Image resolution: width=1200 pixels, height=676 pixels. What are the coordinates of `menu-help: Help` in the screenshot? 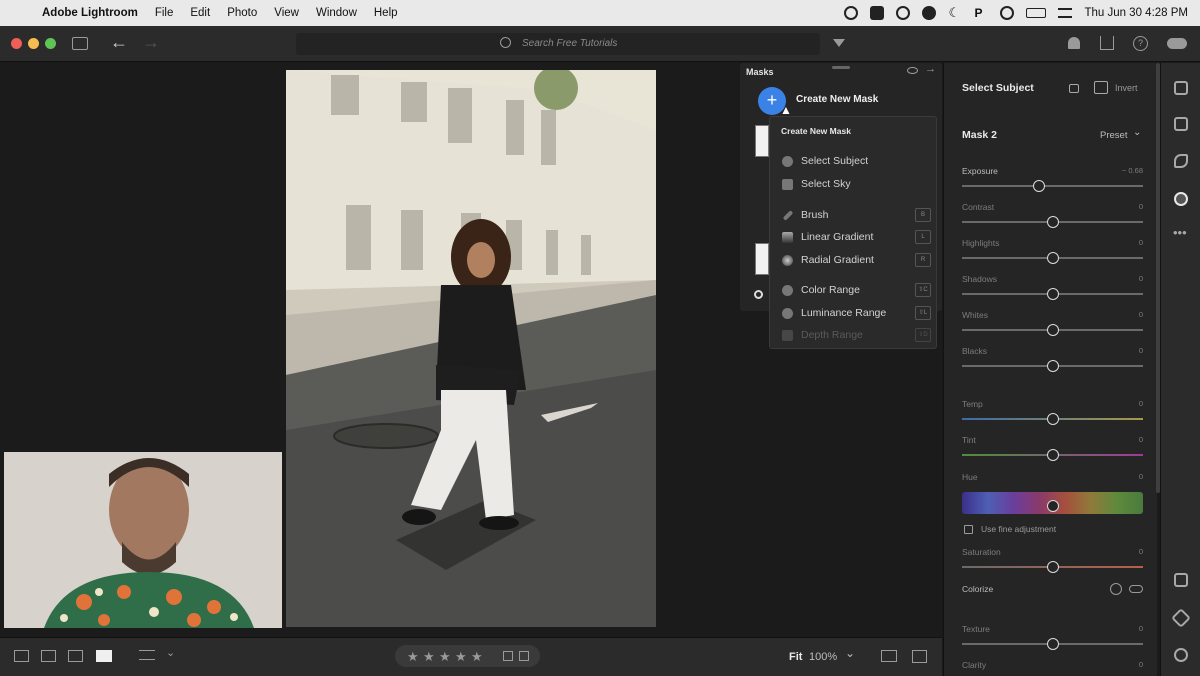 It's located at (386, 13).